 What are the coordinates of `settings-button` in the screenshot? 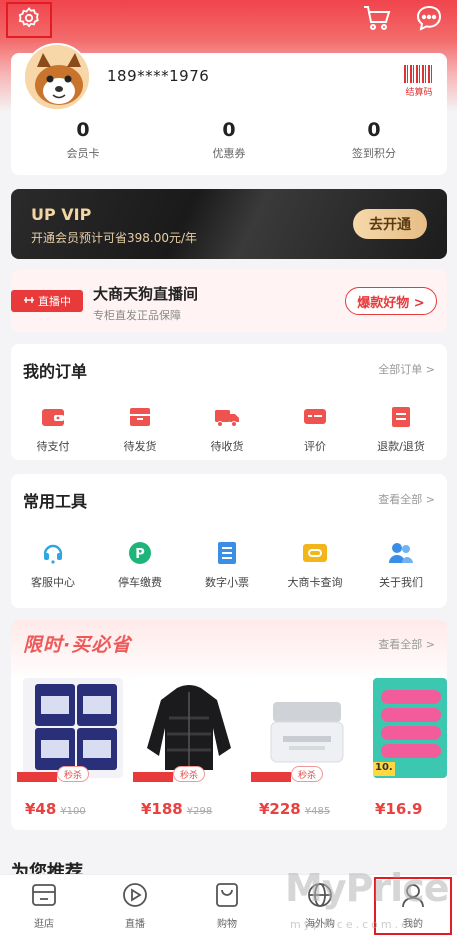 It's located at (29, 20).